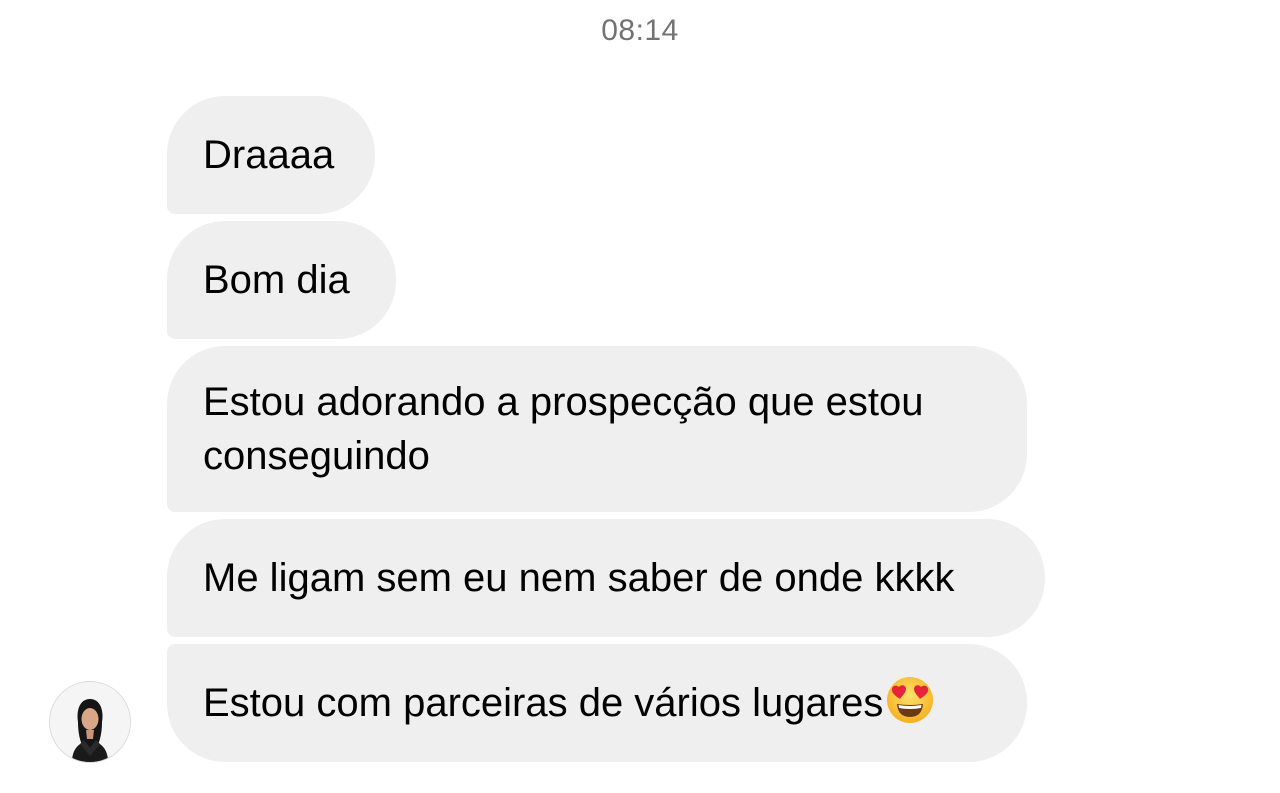 The width and height of the screenshot is (1280, 793). I want to click on message-bubble: Draaaa, so click(271, 155).